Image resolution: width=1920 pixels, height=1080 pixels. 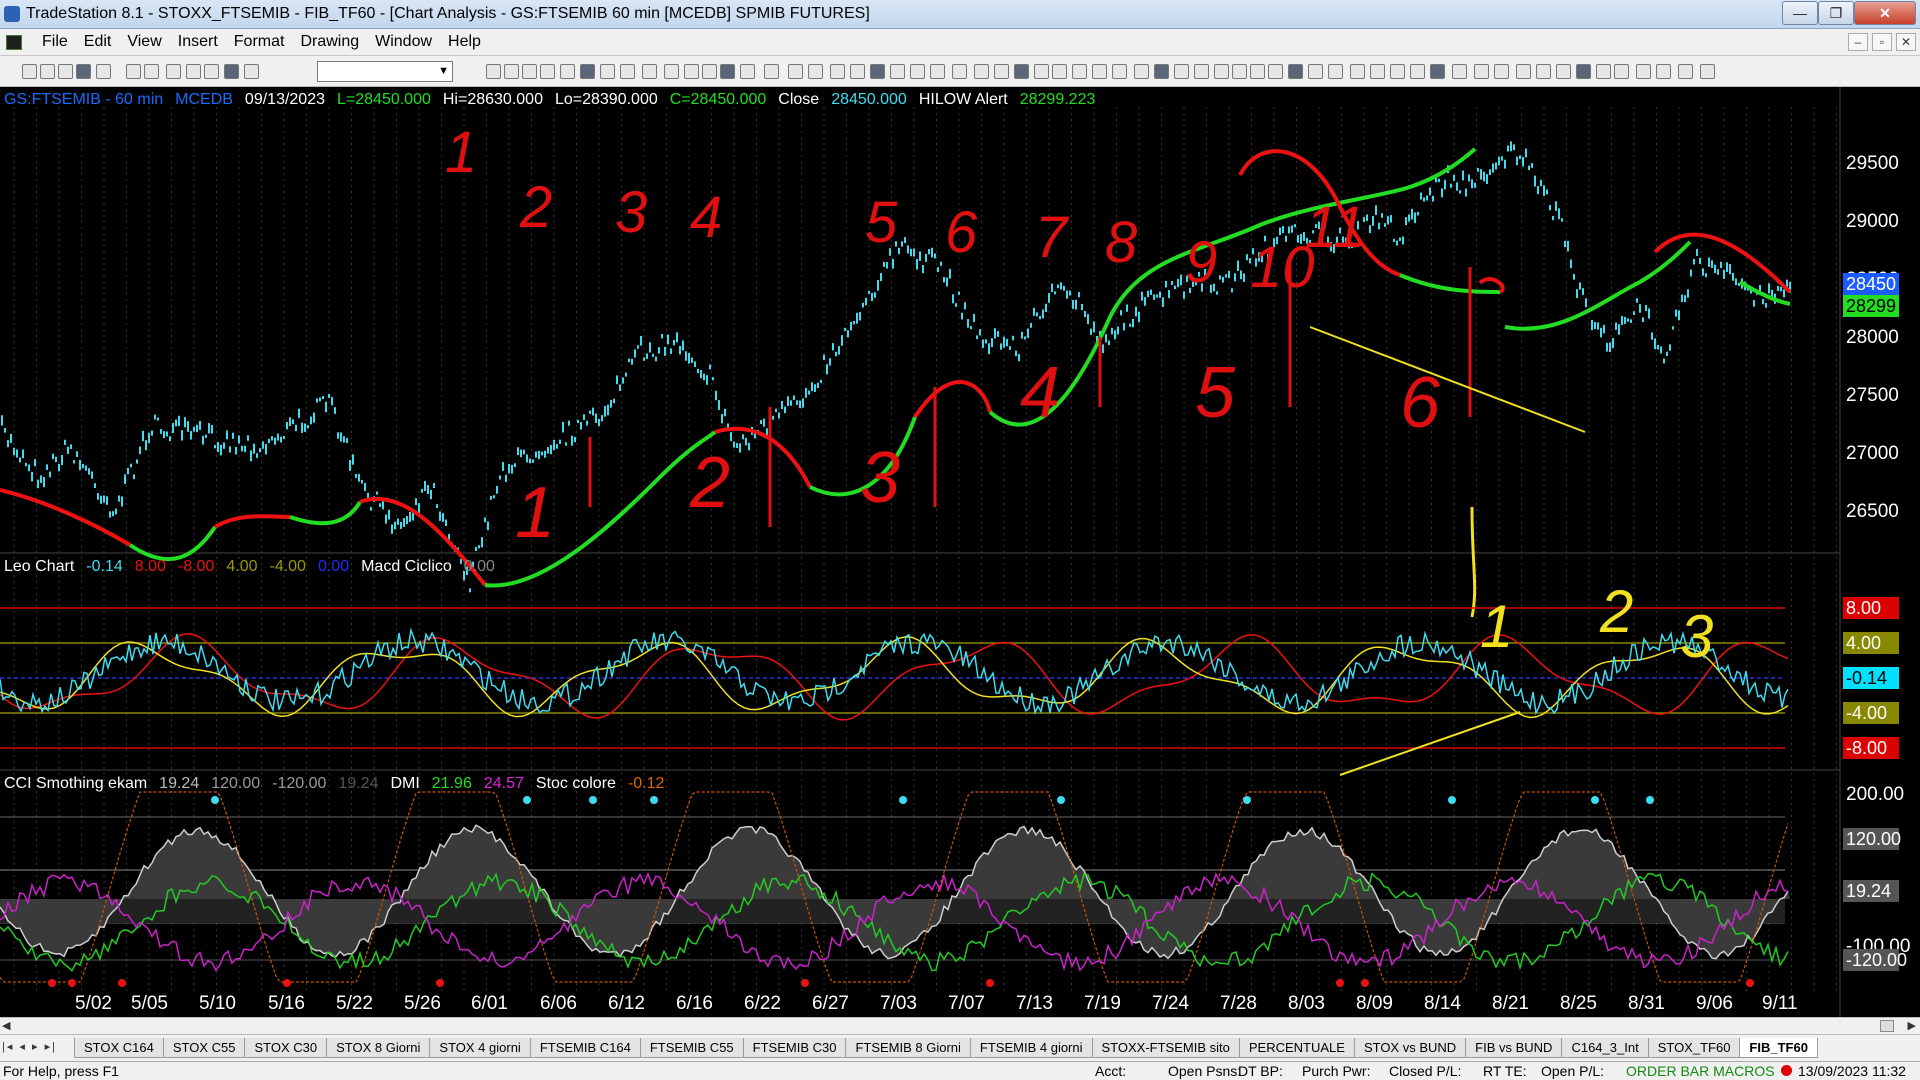 I want to click on maximize-button: ❐, so click(x=1836, y=13).